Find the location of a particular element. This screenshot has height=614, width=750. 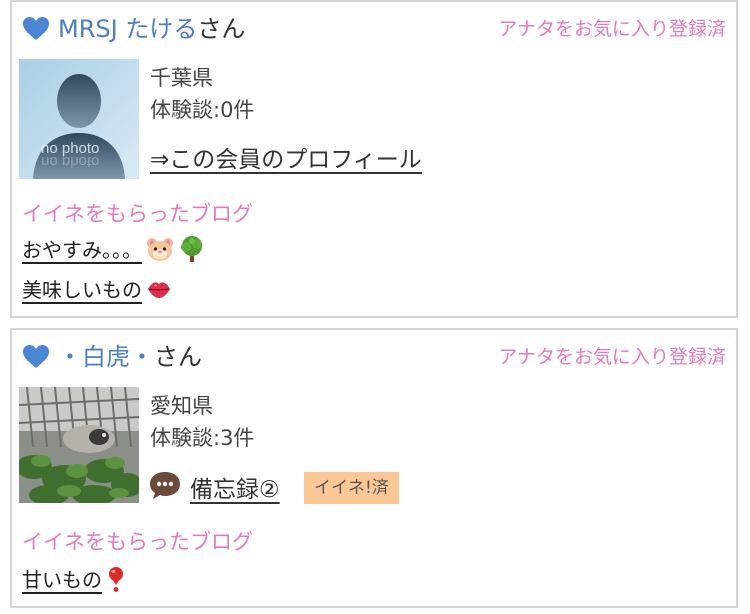

lips-icon is located at coordinates (159, 289).